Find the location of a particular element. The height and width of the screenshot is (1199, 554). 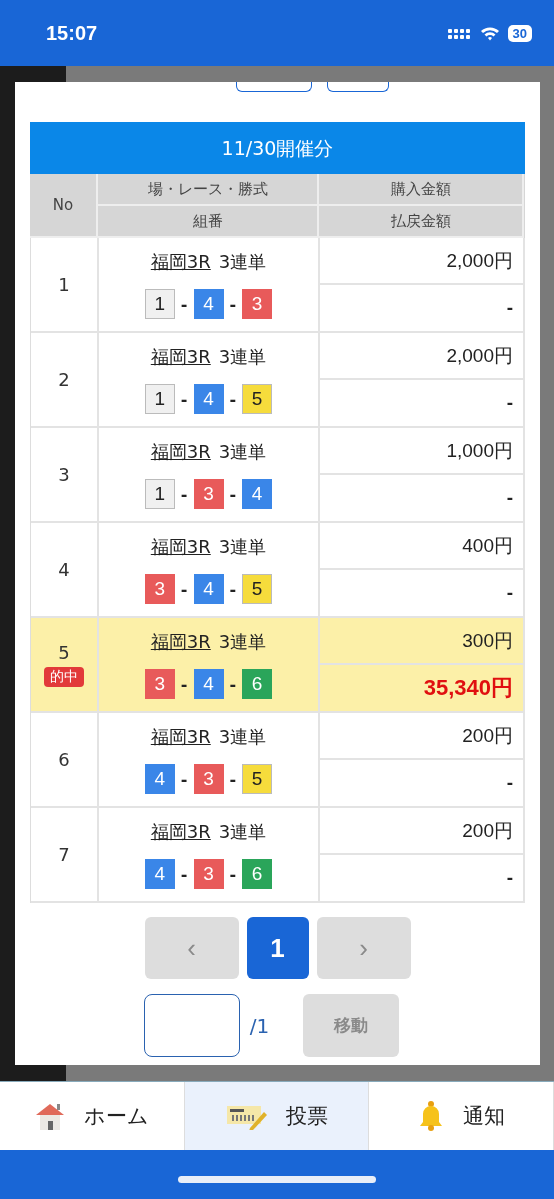

row-number: 6 is located at coordinates (64, 759).